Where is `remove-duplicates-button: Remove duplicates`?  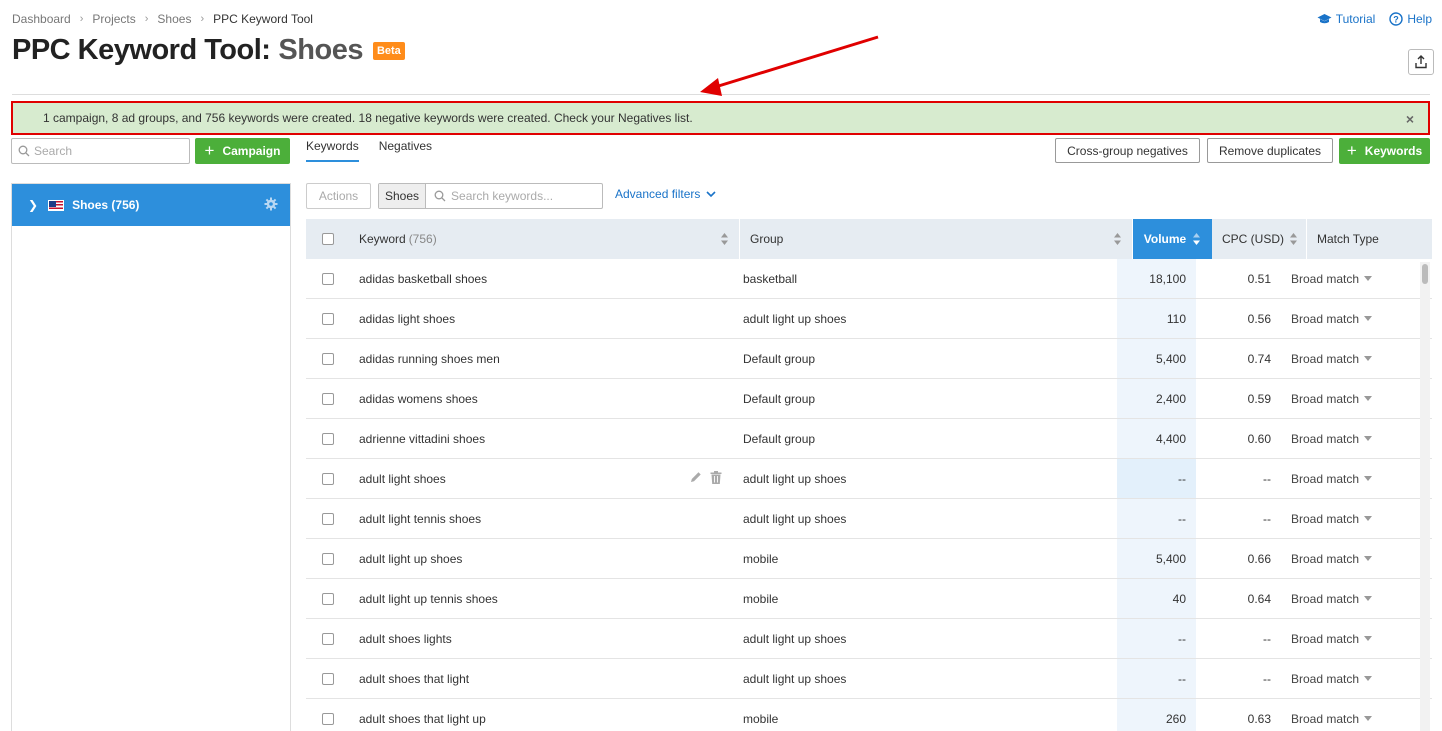 remove-duplicates-button: Remove duplicates is located at coordinates (1270, 150).